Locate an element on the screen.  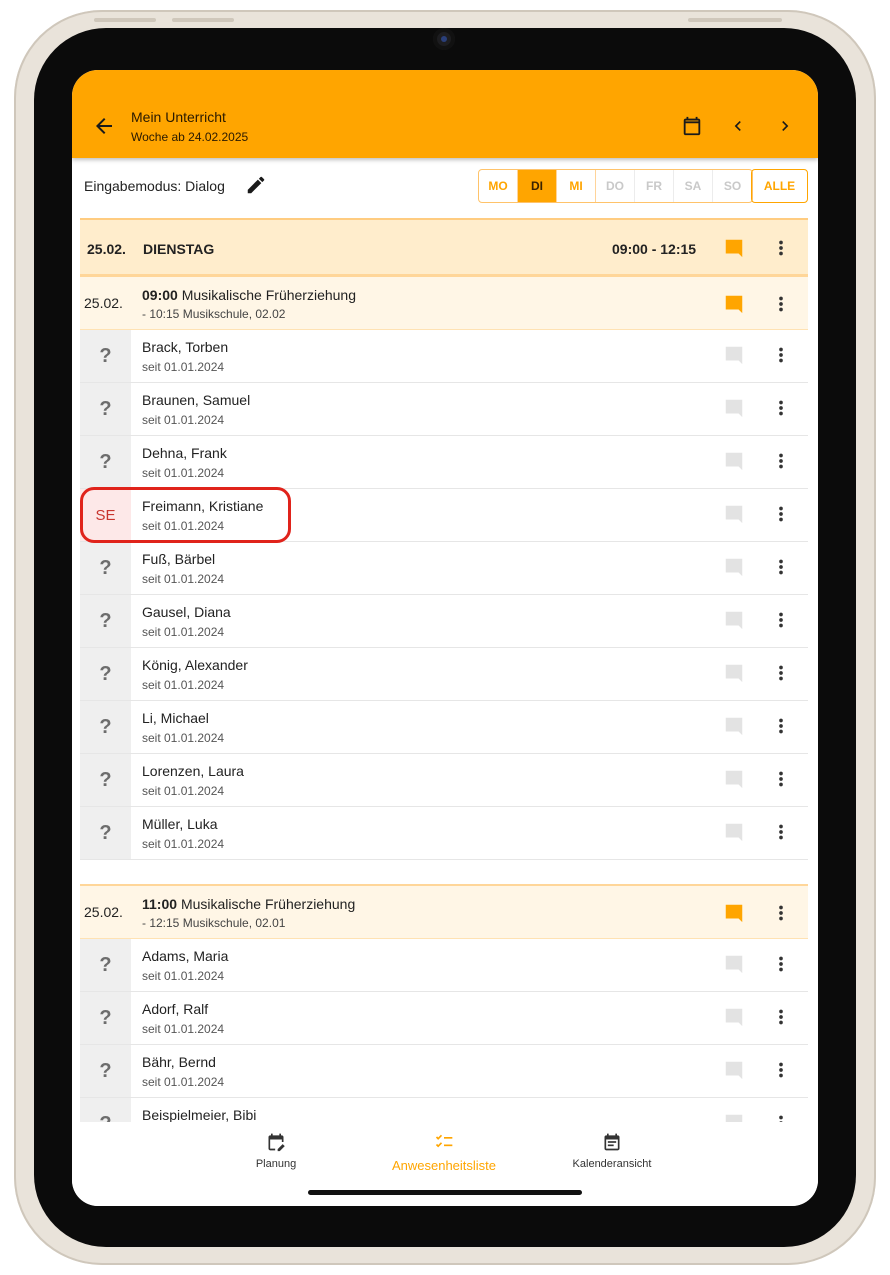
calendar-view-icon is located at coordinates (612, 1142).